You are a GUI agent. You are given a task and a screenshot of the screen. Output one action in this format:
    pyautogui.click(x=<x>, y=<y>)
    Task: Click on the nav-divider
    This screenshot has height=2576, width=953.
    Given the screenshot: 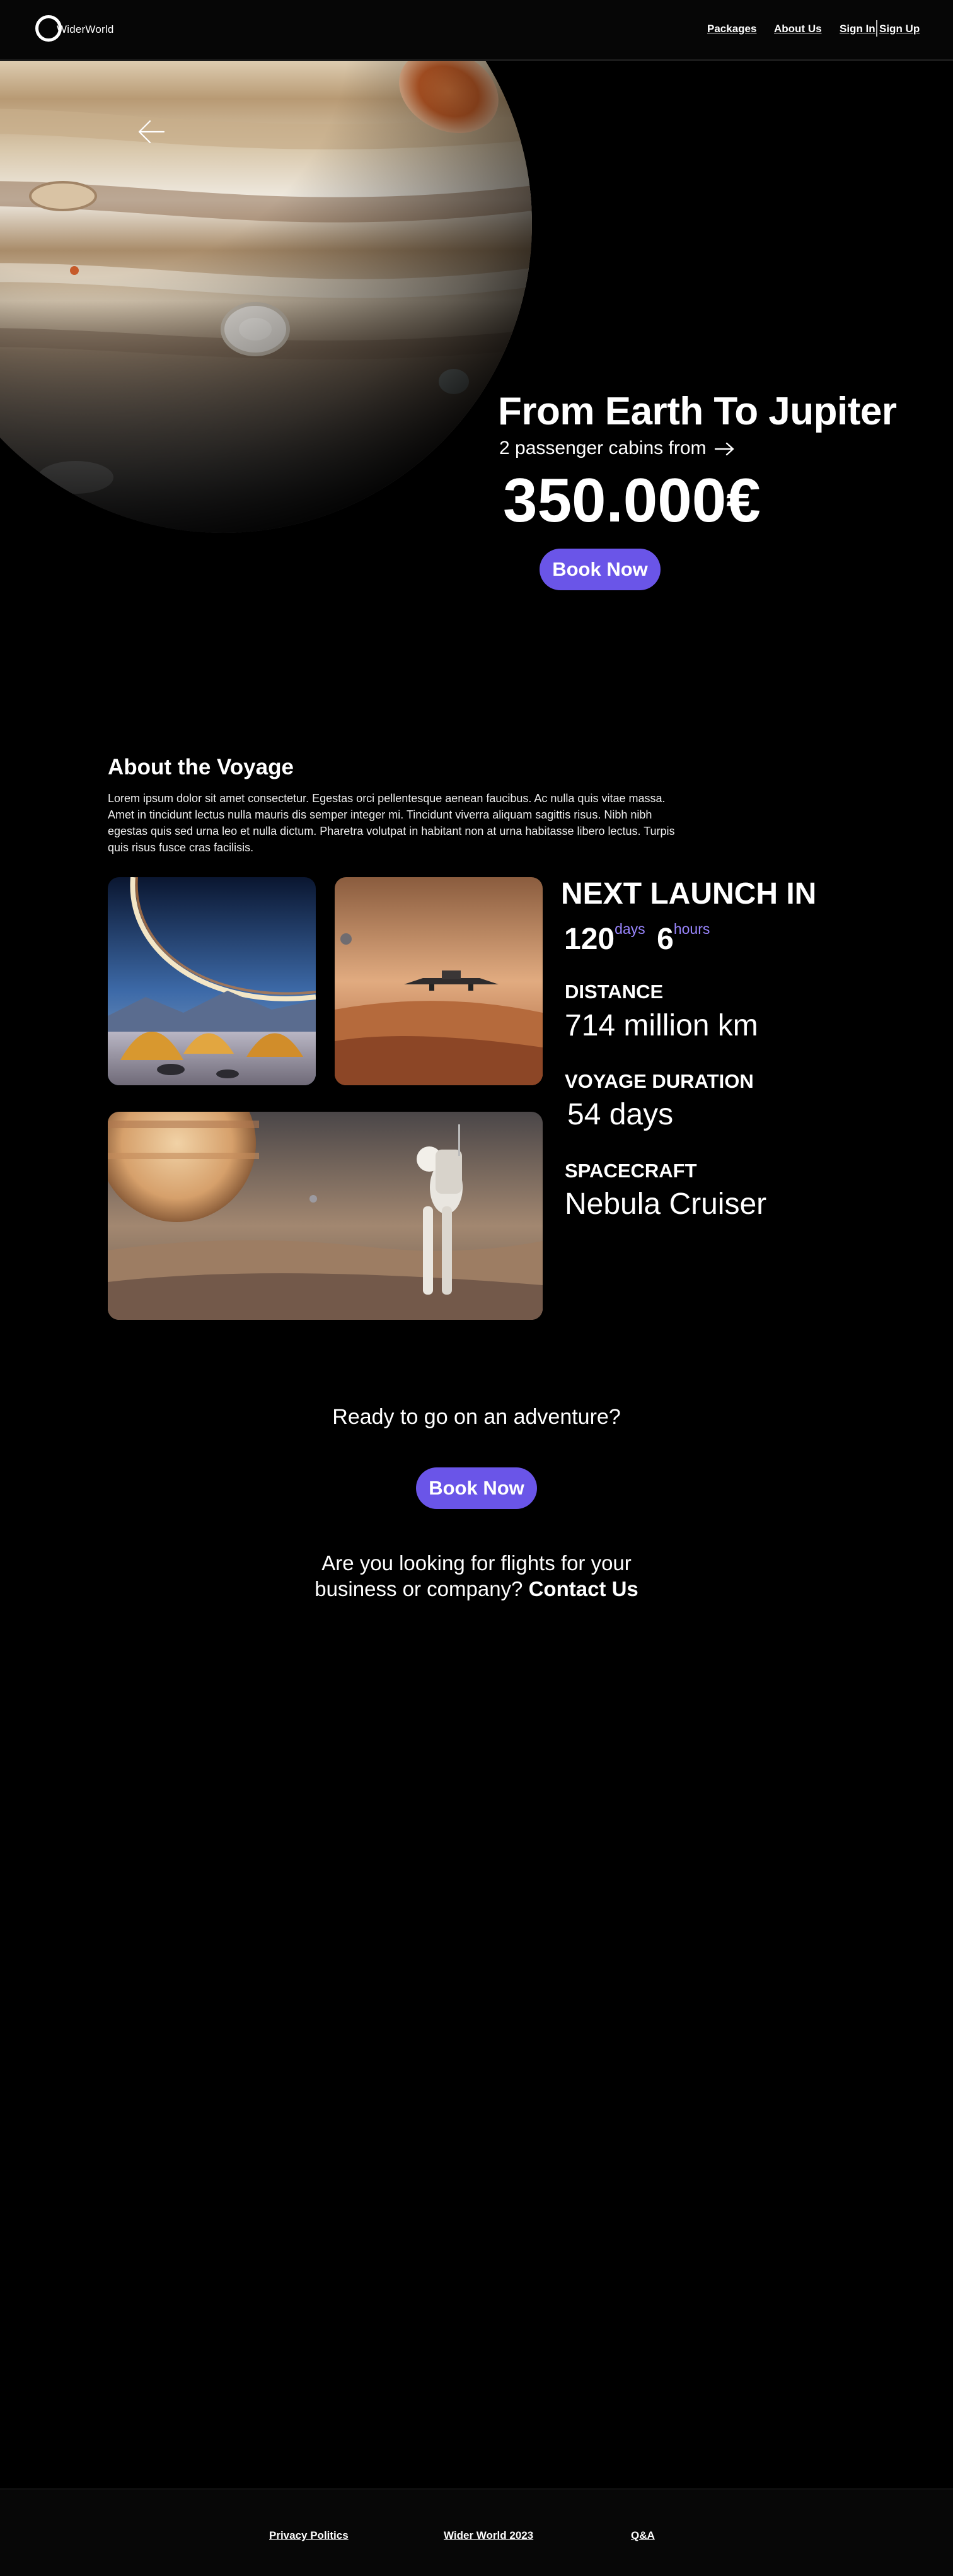 What is the action you would take?
    pyautogui.click(x=877, y=29)
    